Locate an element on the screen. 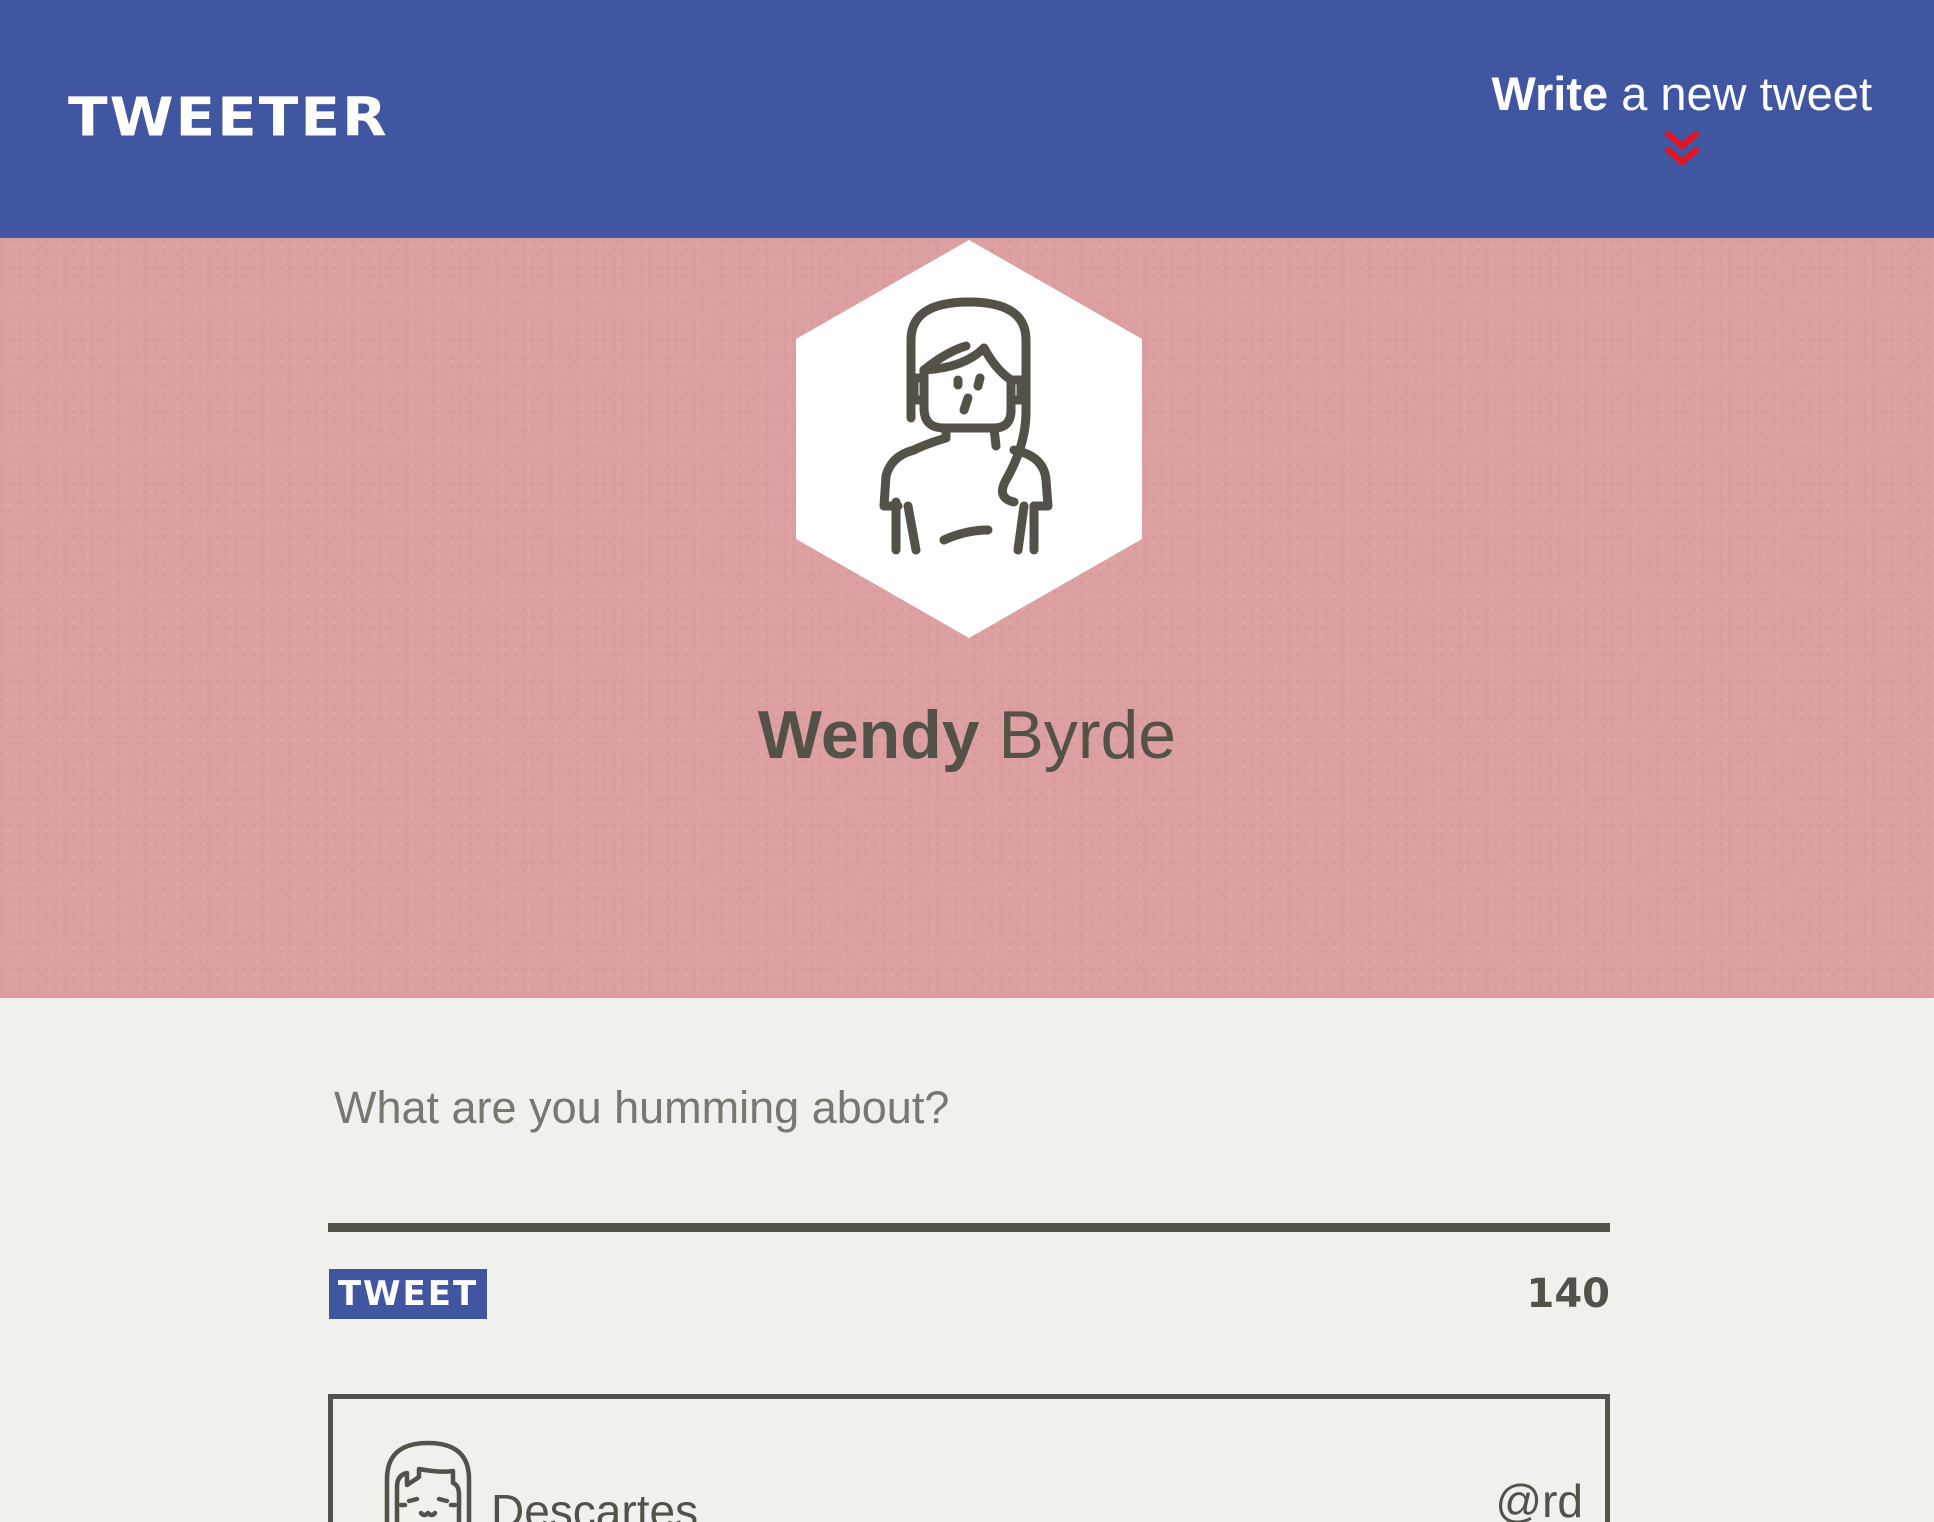 The image size is (1934, 1522). tweet-author-handle: @rd is located at coordinates (1539, 1496).